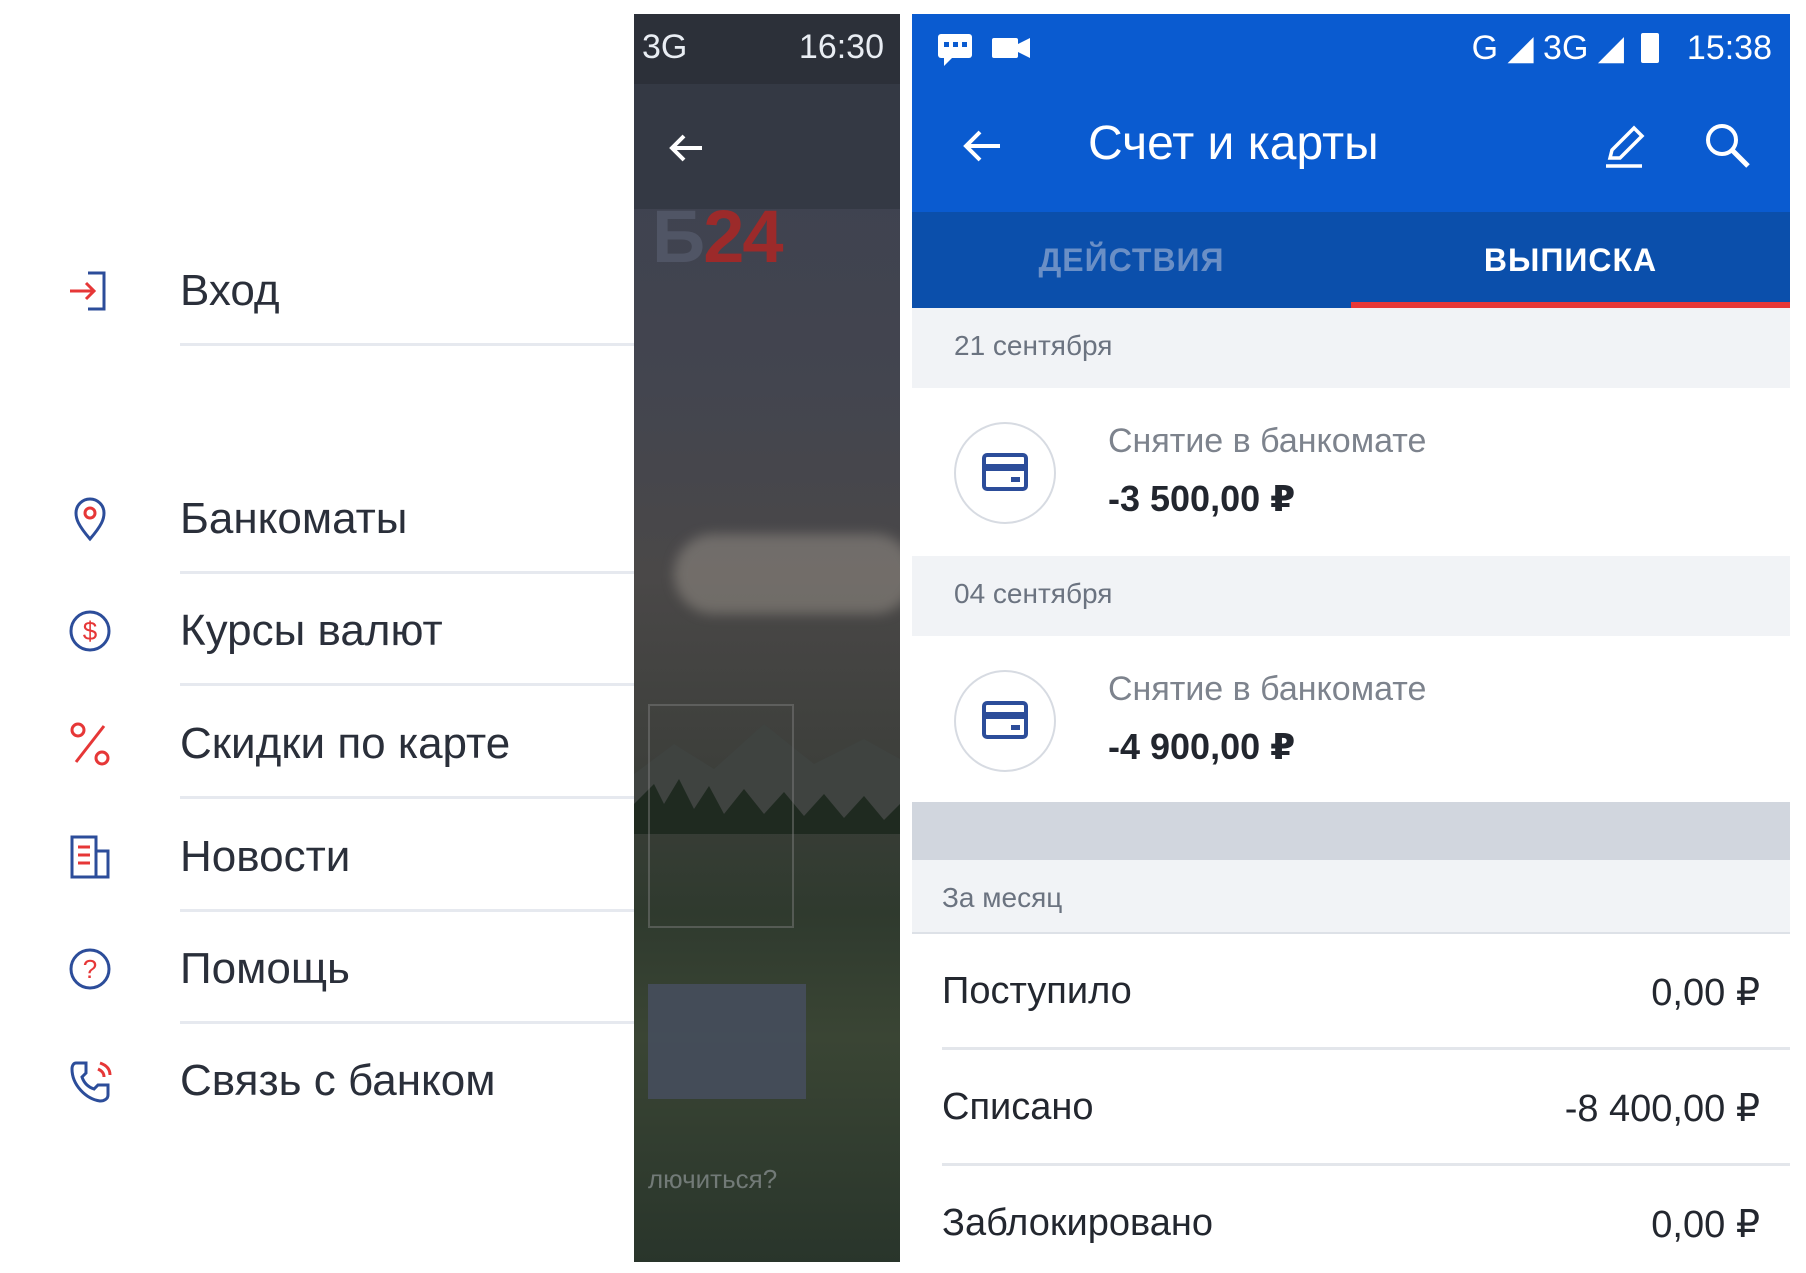  I want to click on menu-item-login: Вход, so click(324, 291).